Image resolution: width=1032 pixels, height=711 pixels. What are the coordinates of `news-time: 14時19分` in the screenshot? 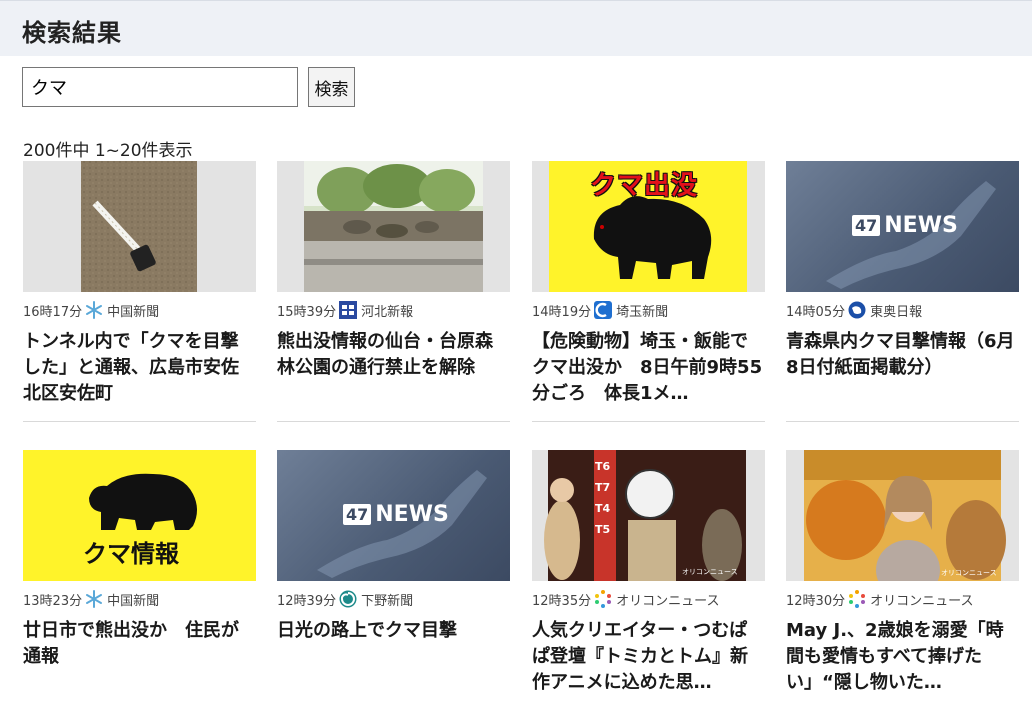 It's located at (562, 312).